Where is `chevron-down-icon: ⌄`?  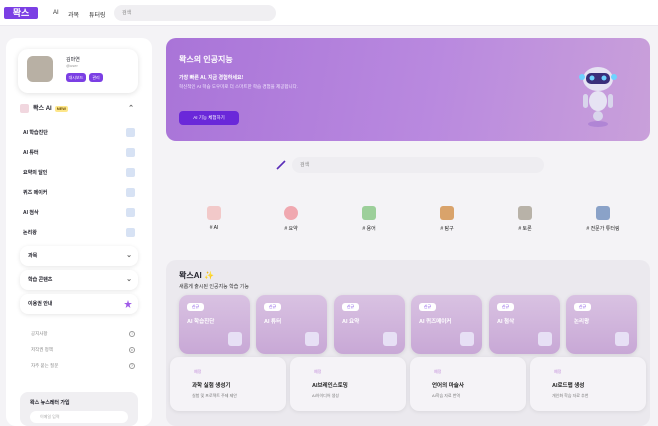 chevron-down-icon: ⌄ is located at coordinates (129, 279).